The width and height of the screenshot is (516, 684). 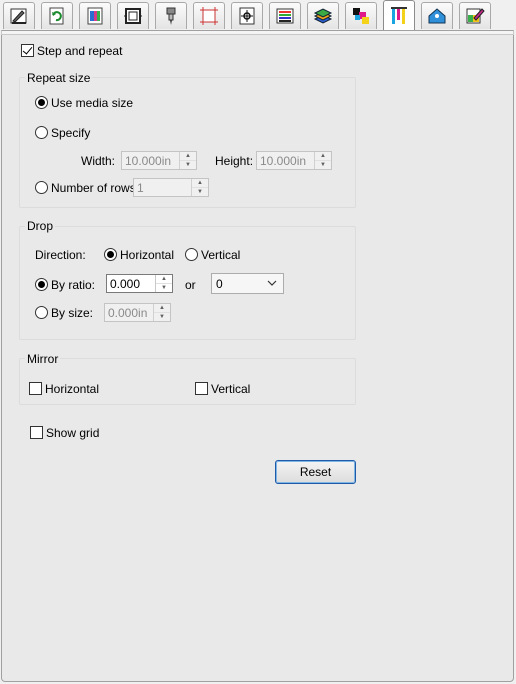 I want to click on by-ratio-radio, so click(x=41, y=284).